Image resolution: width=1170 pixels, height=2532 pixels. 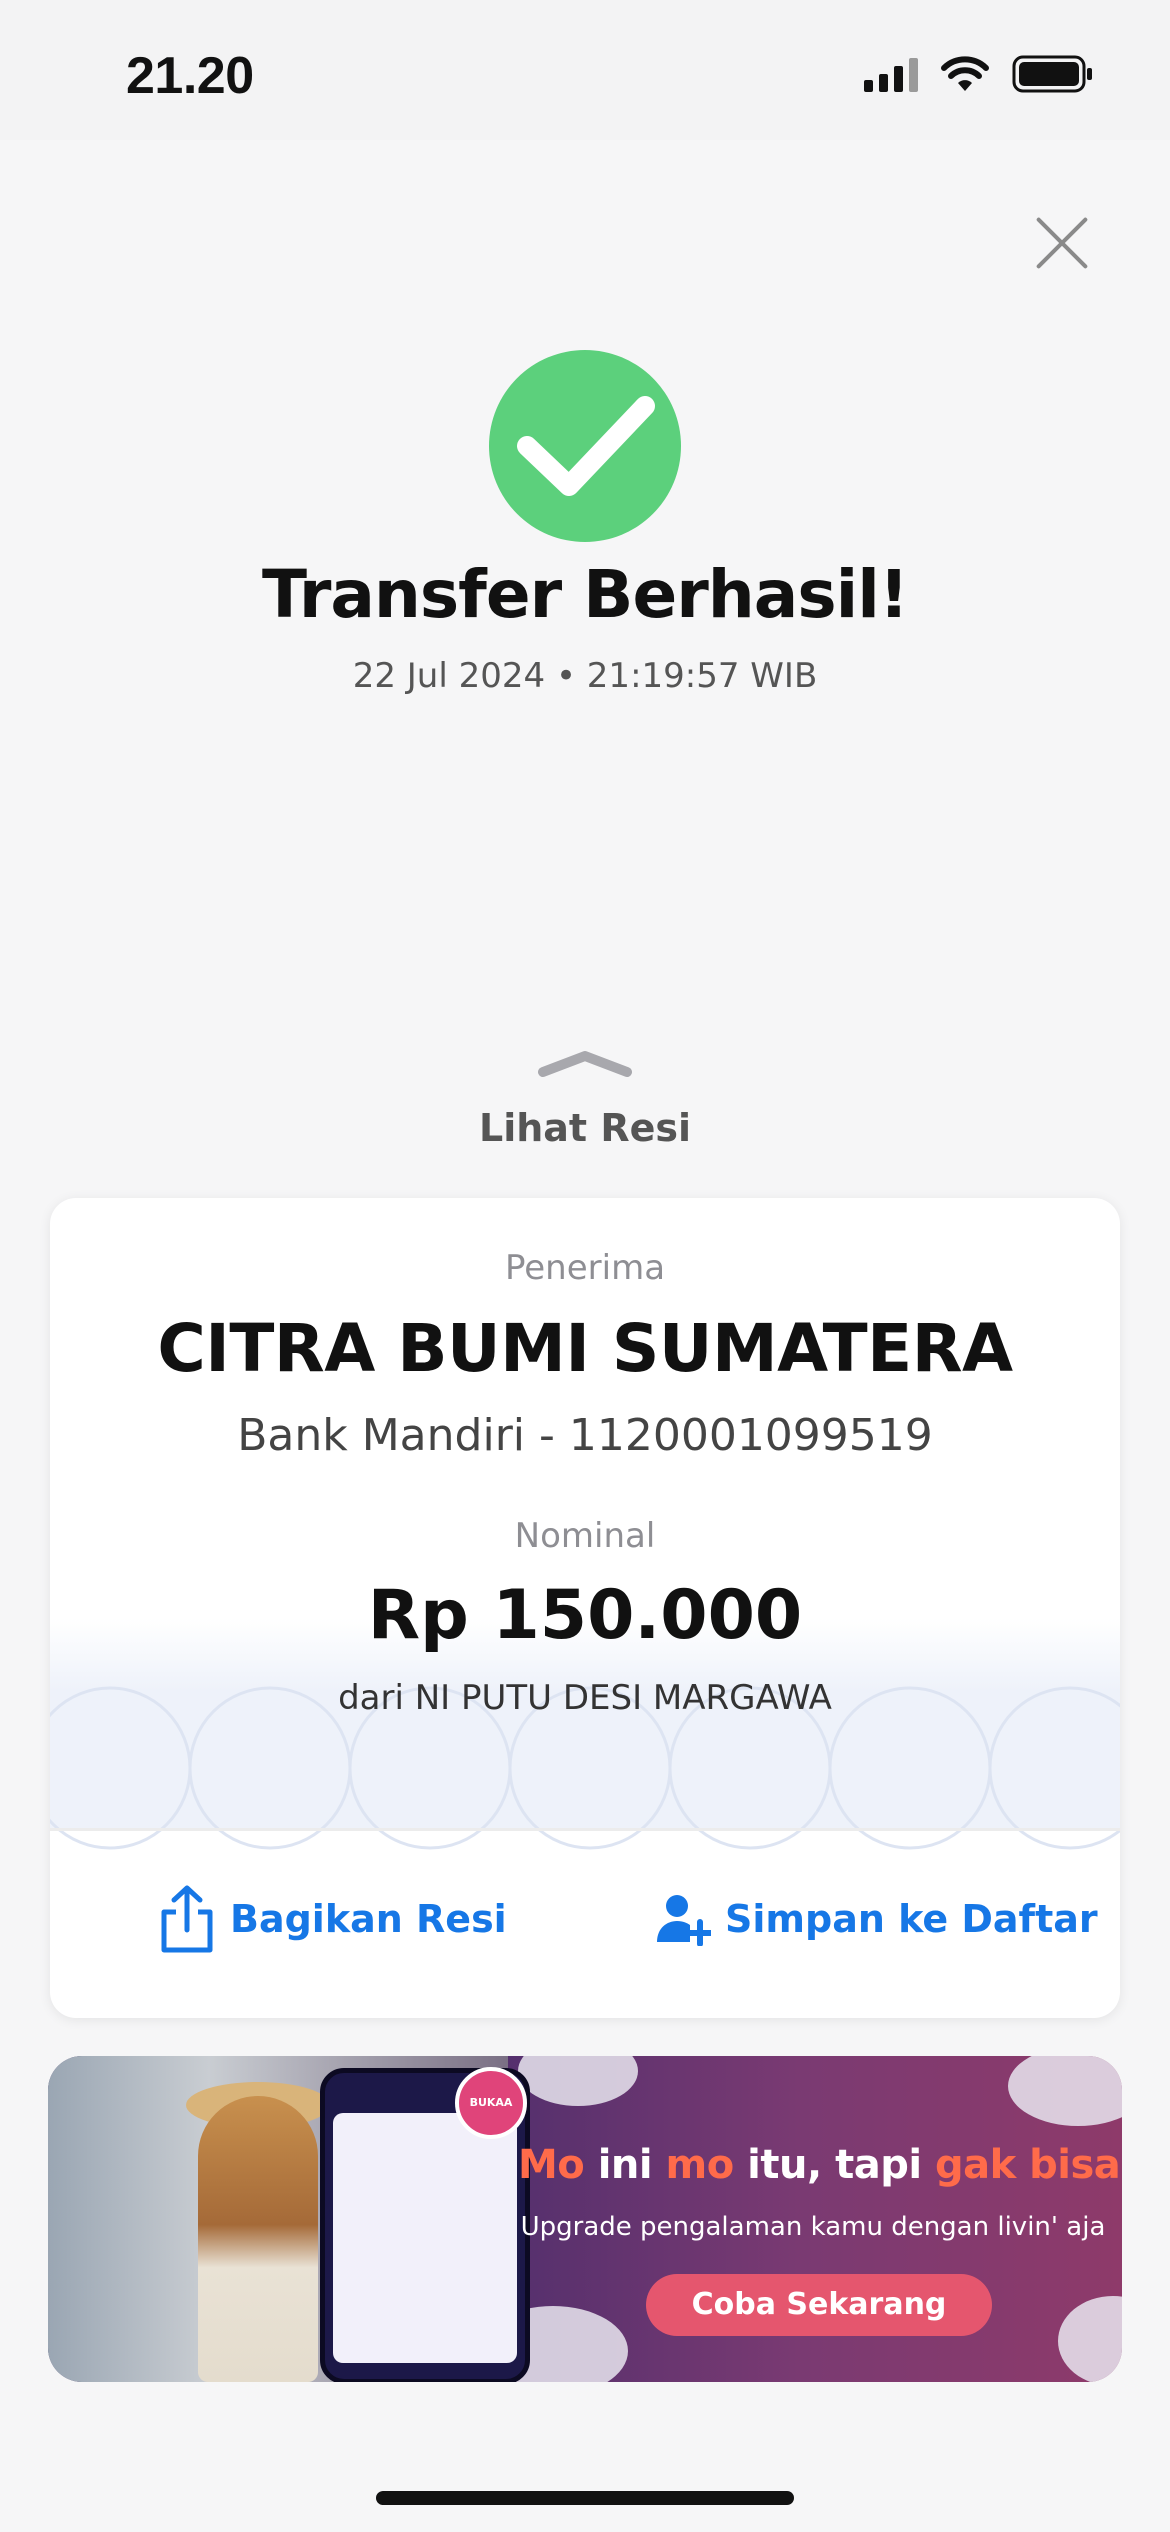 I want to click on chevron-up-icon, so click(x=585, y=1063).